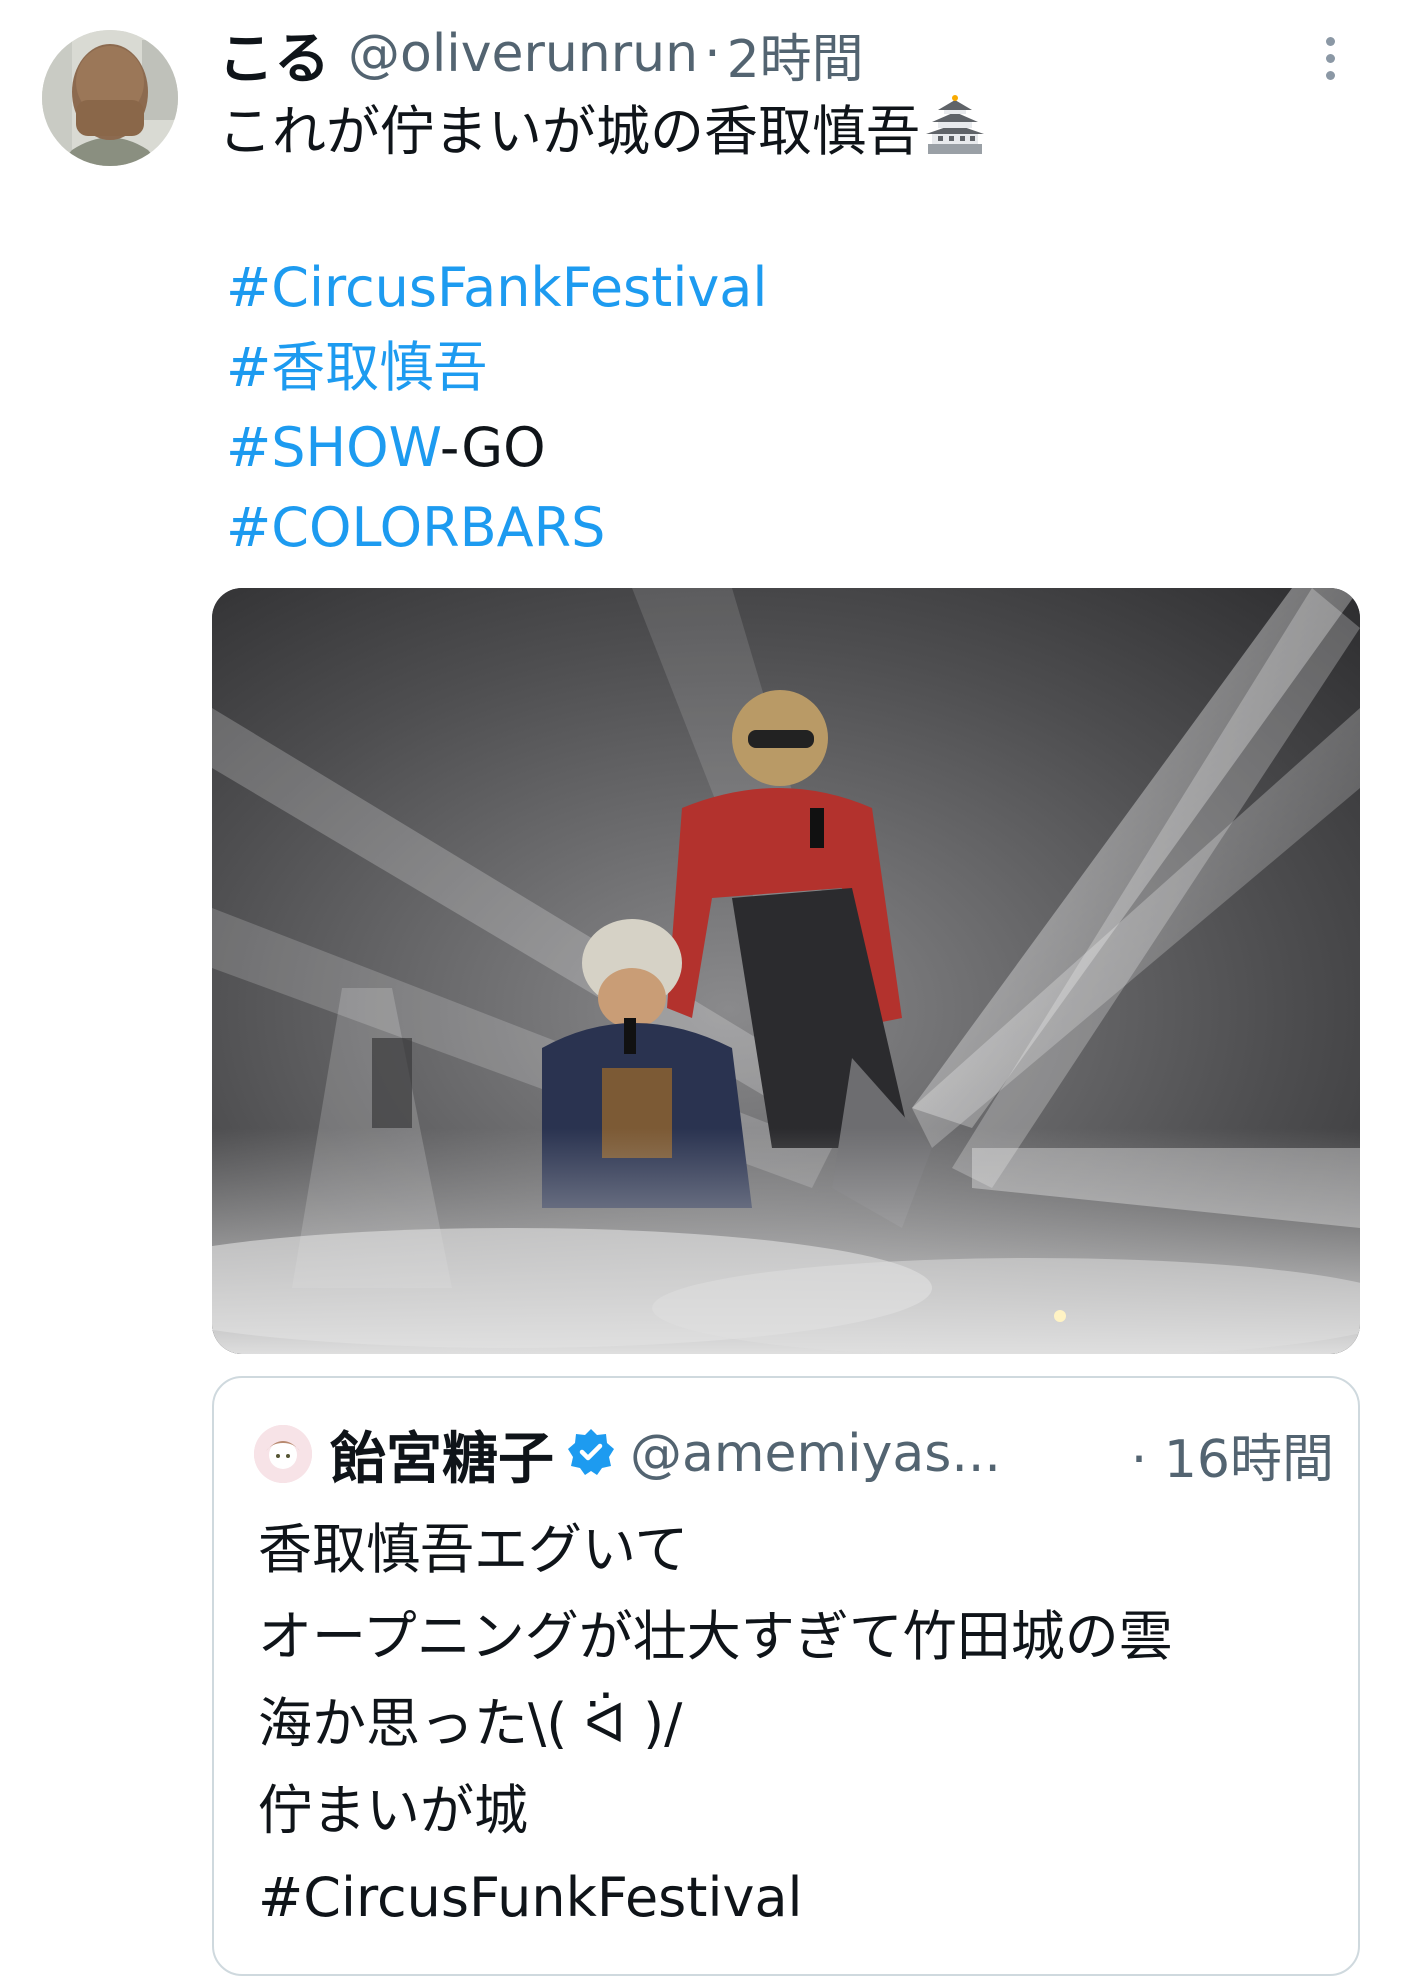 The height and width of the screenshot is (1976, 1401). I want to click on hashtag-link: #CircusFankFestival, so click(496, 287).